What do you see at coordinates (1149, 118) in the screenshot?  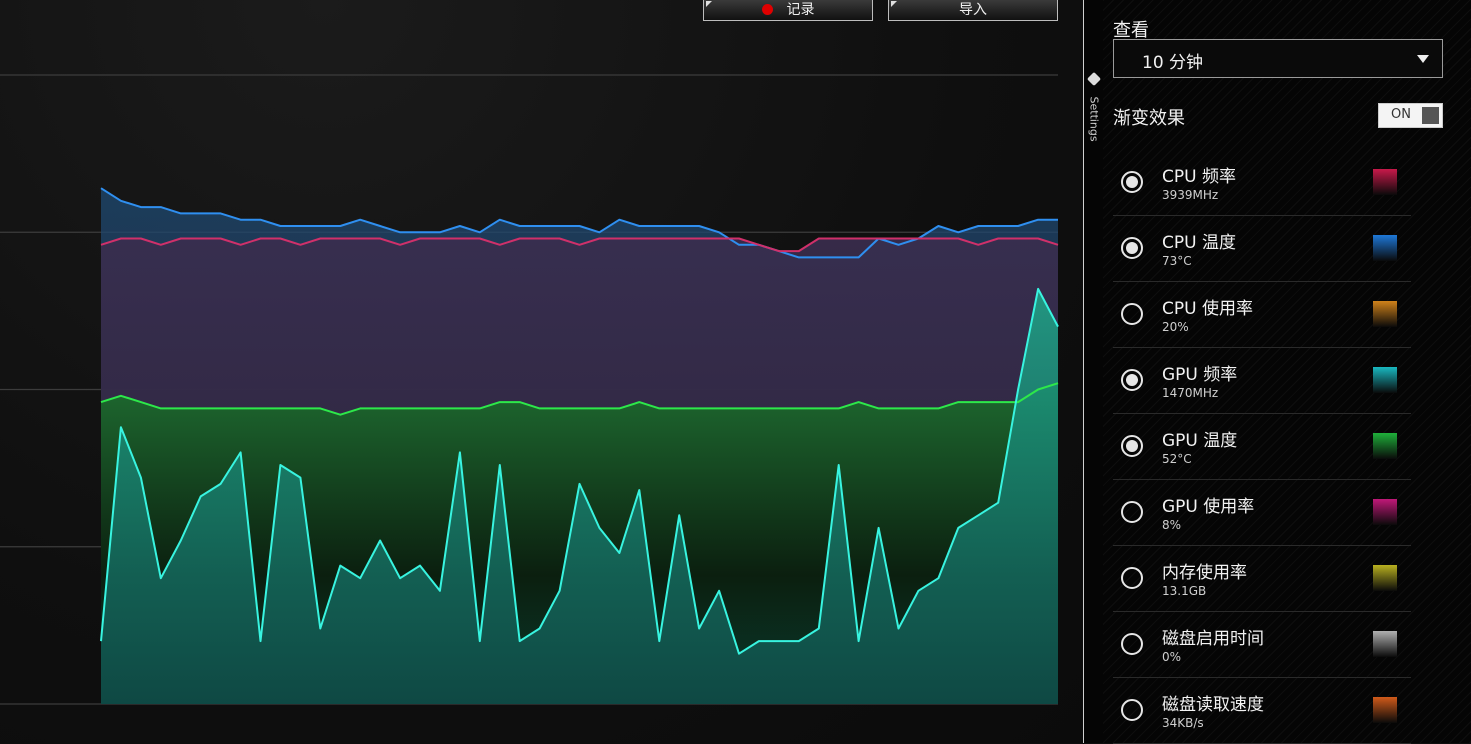 I see `gradient-effect-label: 渐变效果` at bounding box center [1149, 118].